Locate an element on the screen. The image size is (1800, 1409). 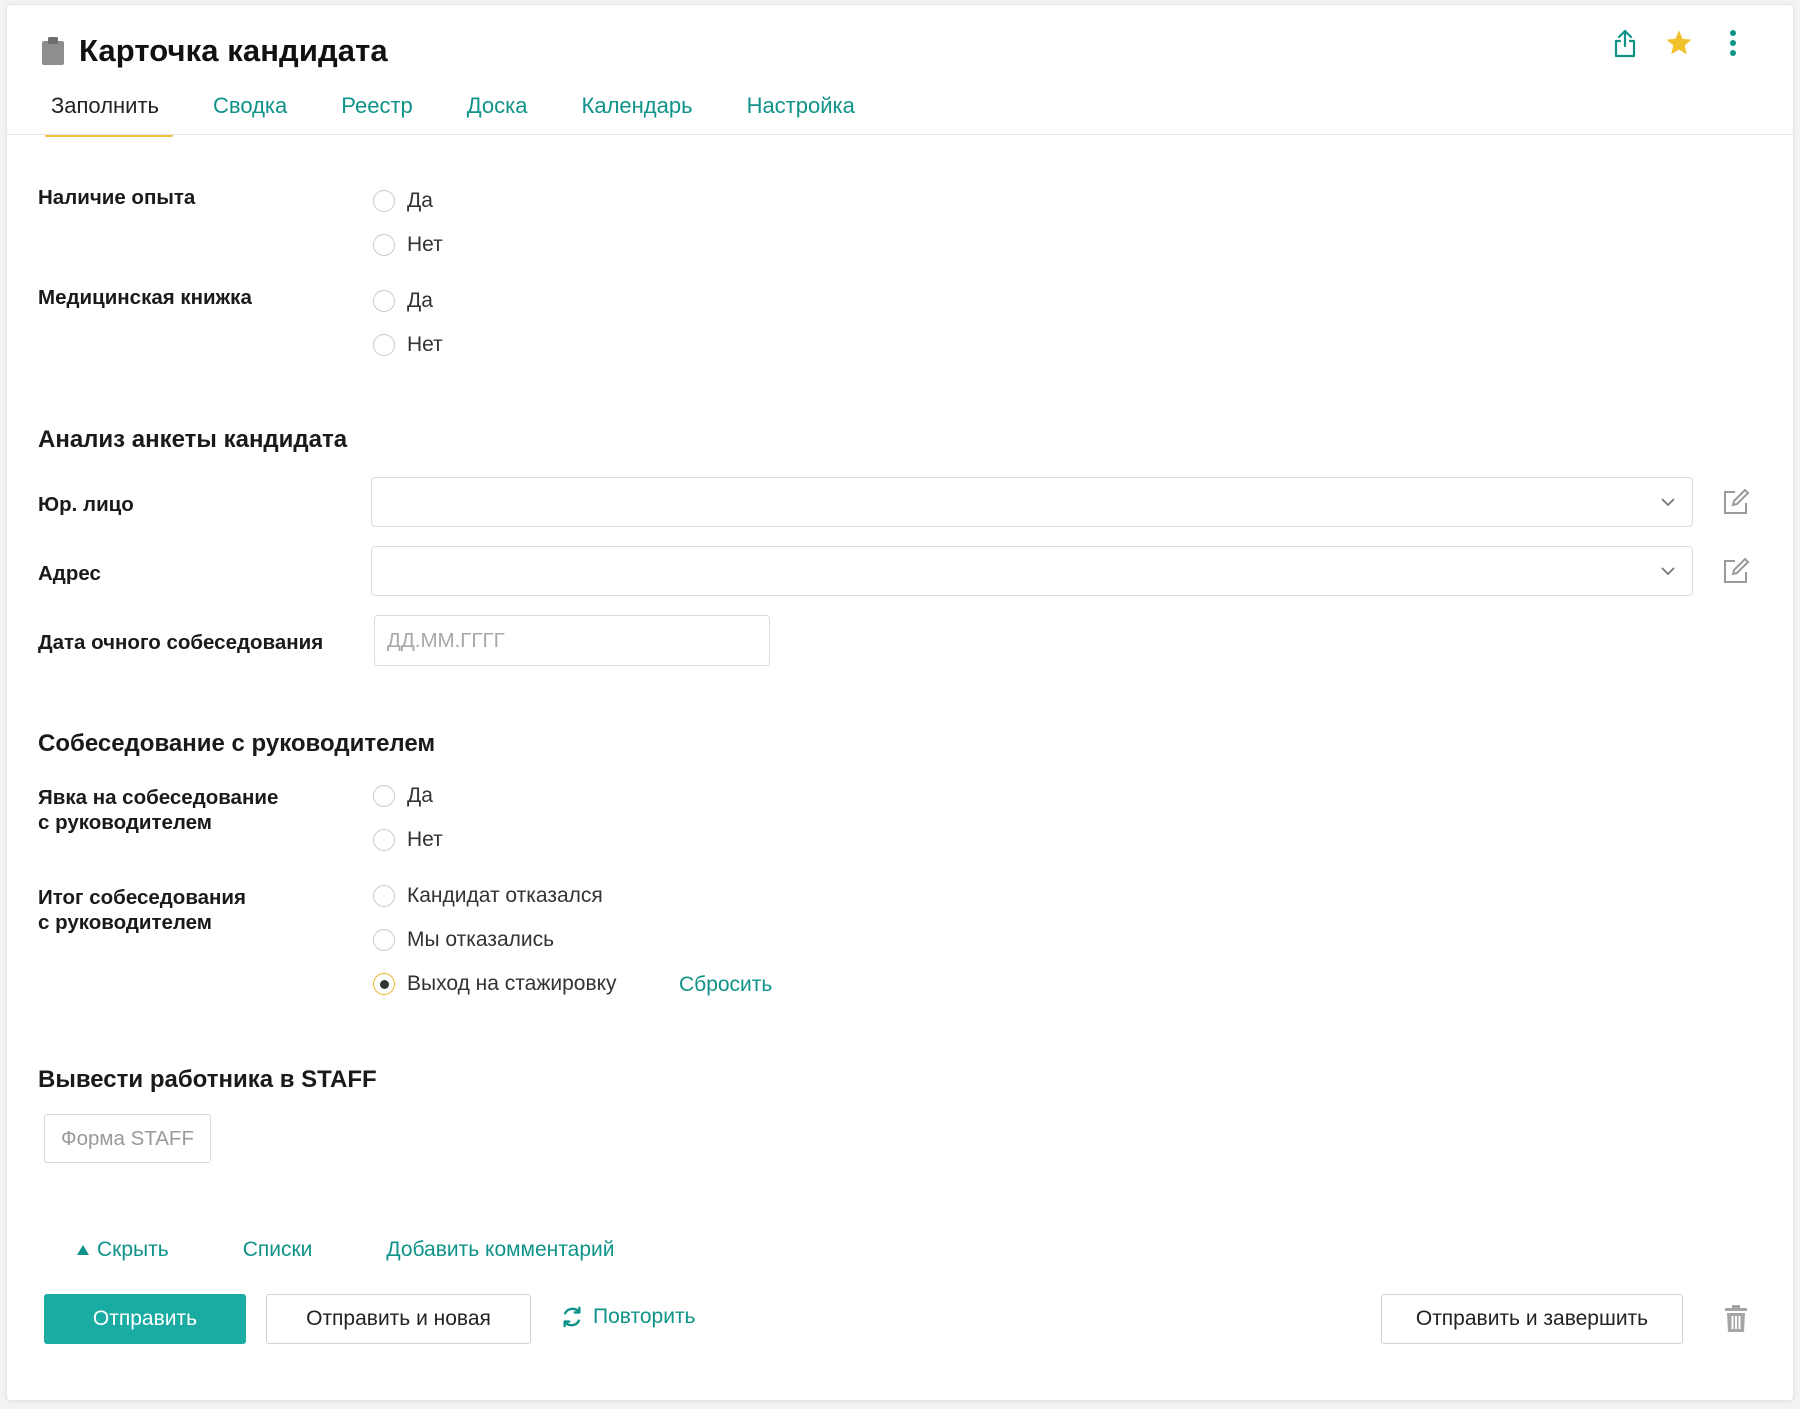
result-label: Итог собеседования с руководителем is located at coordinates (142, 910).